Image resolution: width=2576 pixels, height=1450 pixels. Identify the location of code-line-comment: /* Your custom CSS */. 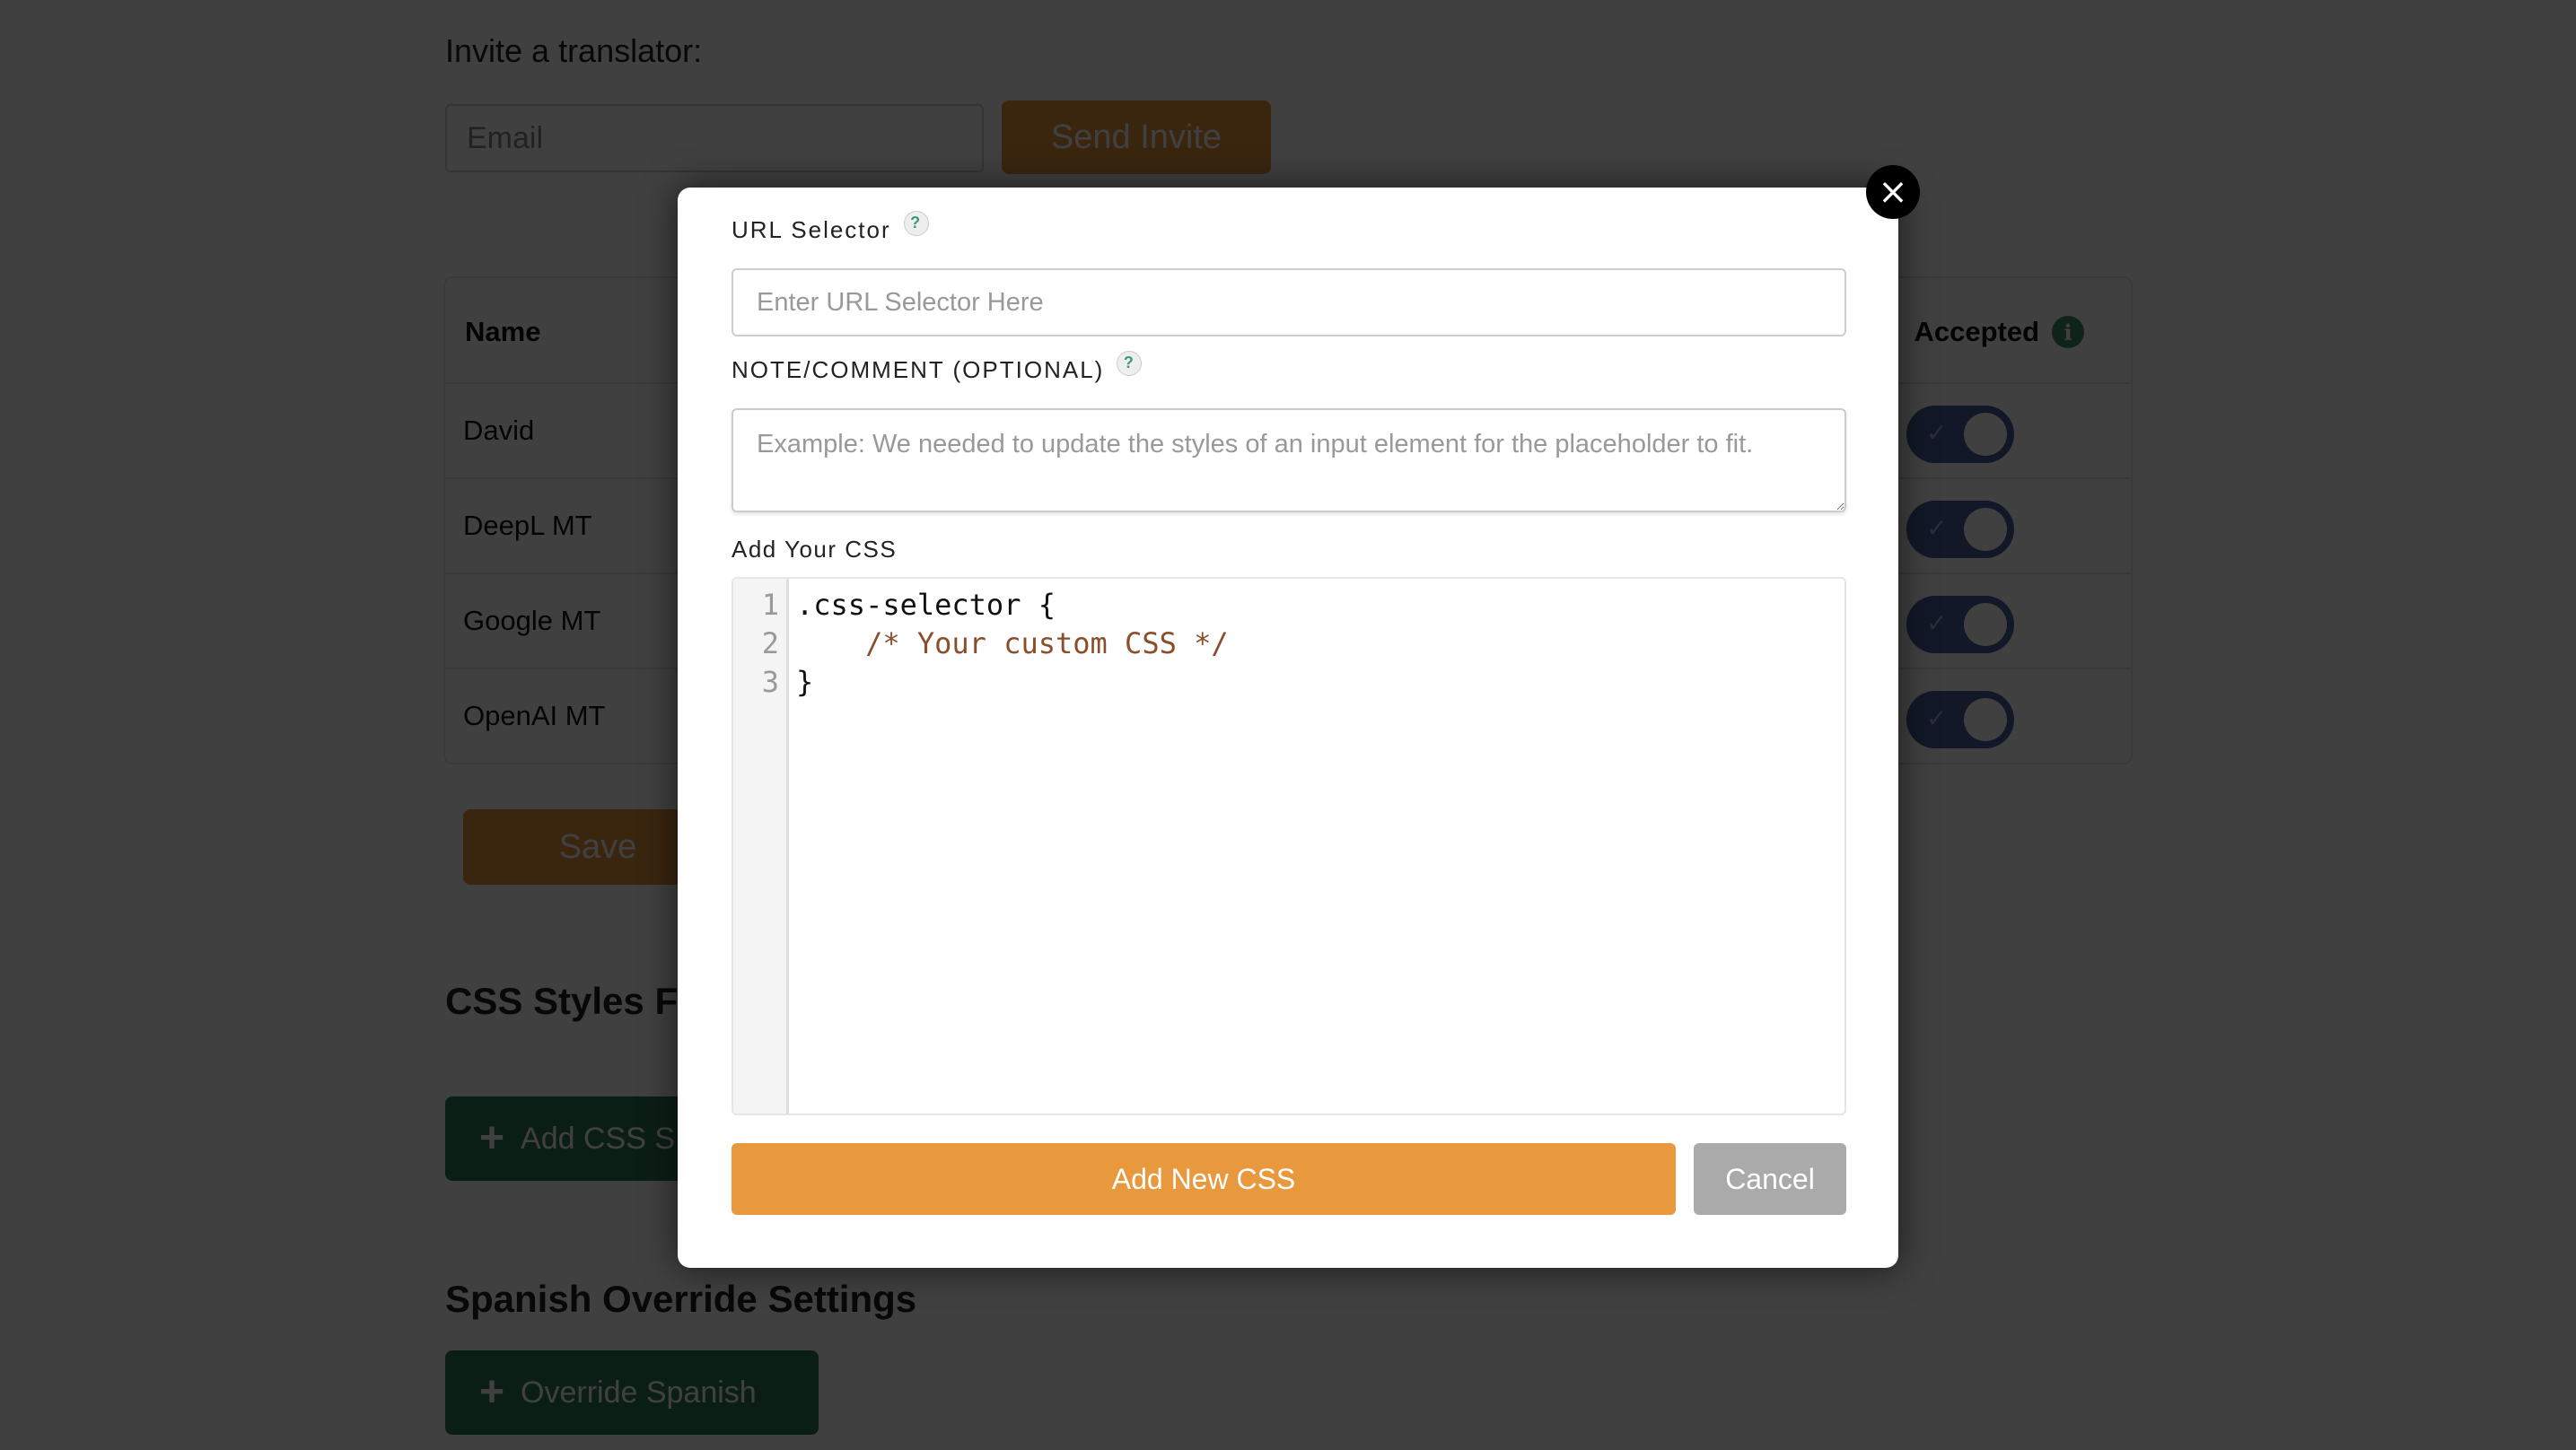
(1012, 643).